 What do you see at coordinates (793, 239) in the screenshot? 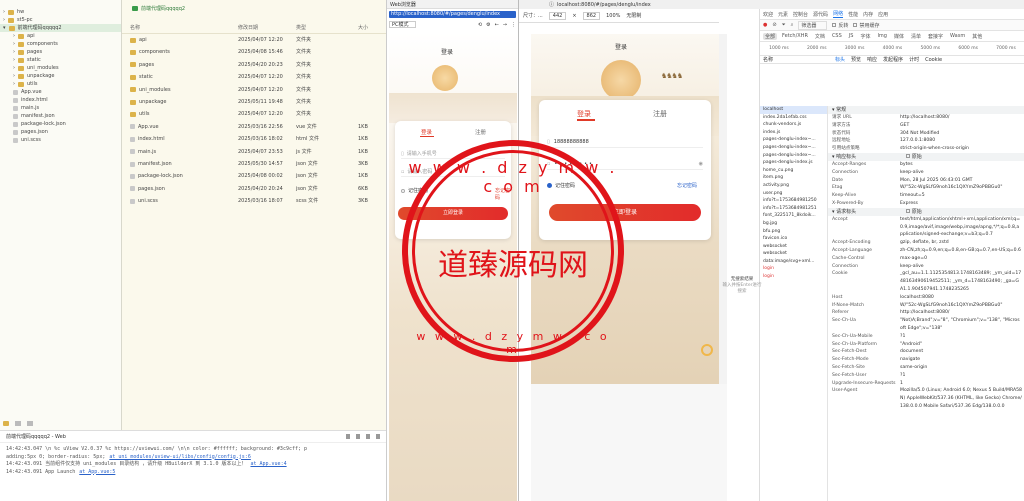
I see `request-row: favicon.ico` at bounding box center [793, 239].